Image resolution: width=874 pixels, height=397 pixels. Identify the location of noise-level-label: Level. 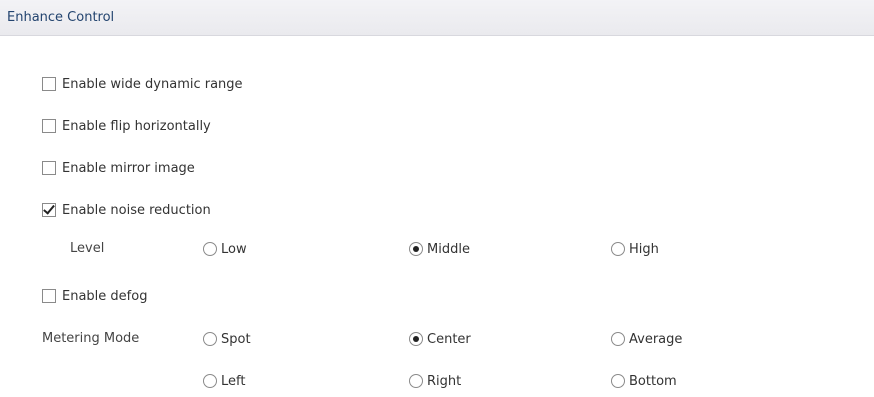
(87, 248).